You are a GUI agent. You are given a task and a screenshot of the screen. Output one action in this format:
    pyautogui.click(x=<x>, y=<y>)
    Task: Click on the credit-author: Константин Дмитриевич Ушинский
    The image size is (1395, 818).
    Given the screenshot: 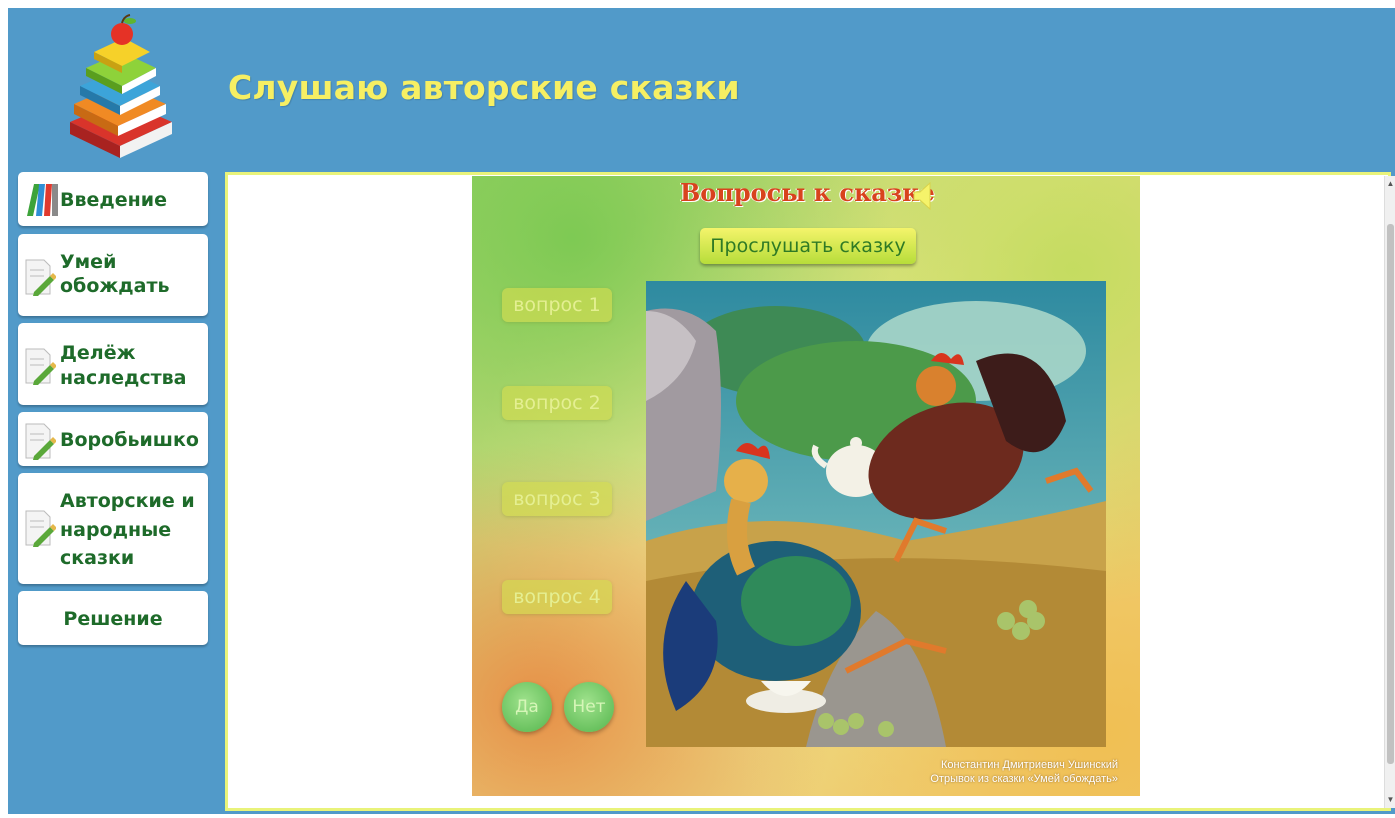 What is the action you would take?
    pyautogui.click(x=1029, y=765)
    